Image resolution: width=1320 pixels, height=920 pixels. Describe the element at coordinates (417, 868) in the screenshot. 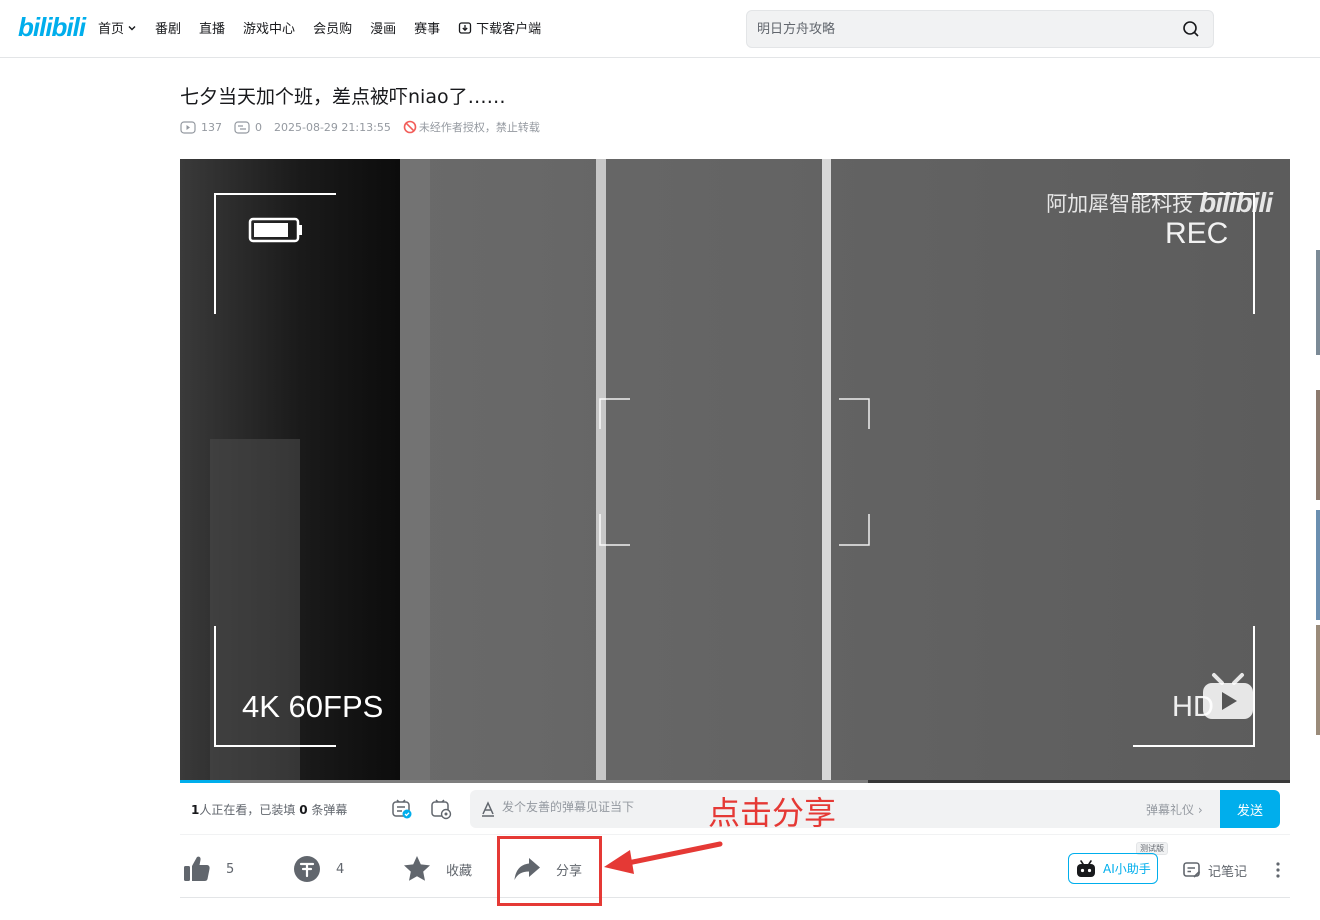

I see `star-icon` at that location.